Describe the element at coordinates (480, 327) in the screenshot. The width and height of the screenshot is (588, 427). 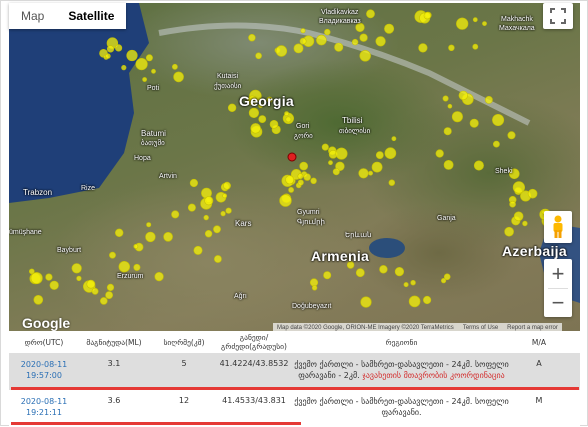
I see `terms-of-use-link: Terms of Use` at that location.